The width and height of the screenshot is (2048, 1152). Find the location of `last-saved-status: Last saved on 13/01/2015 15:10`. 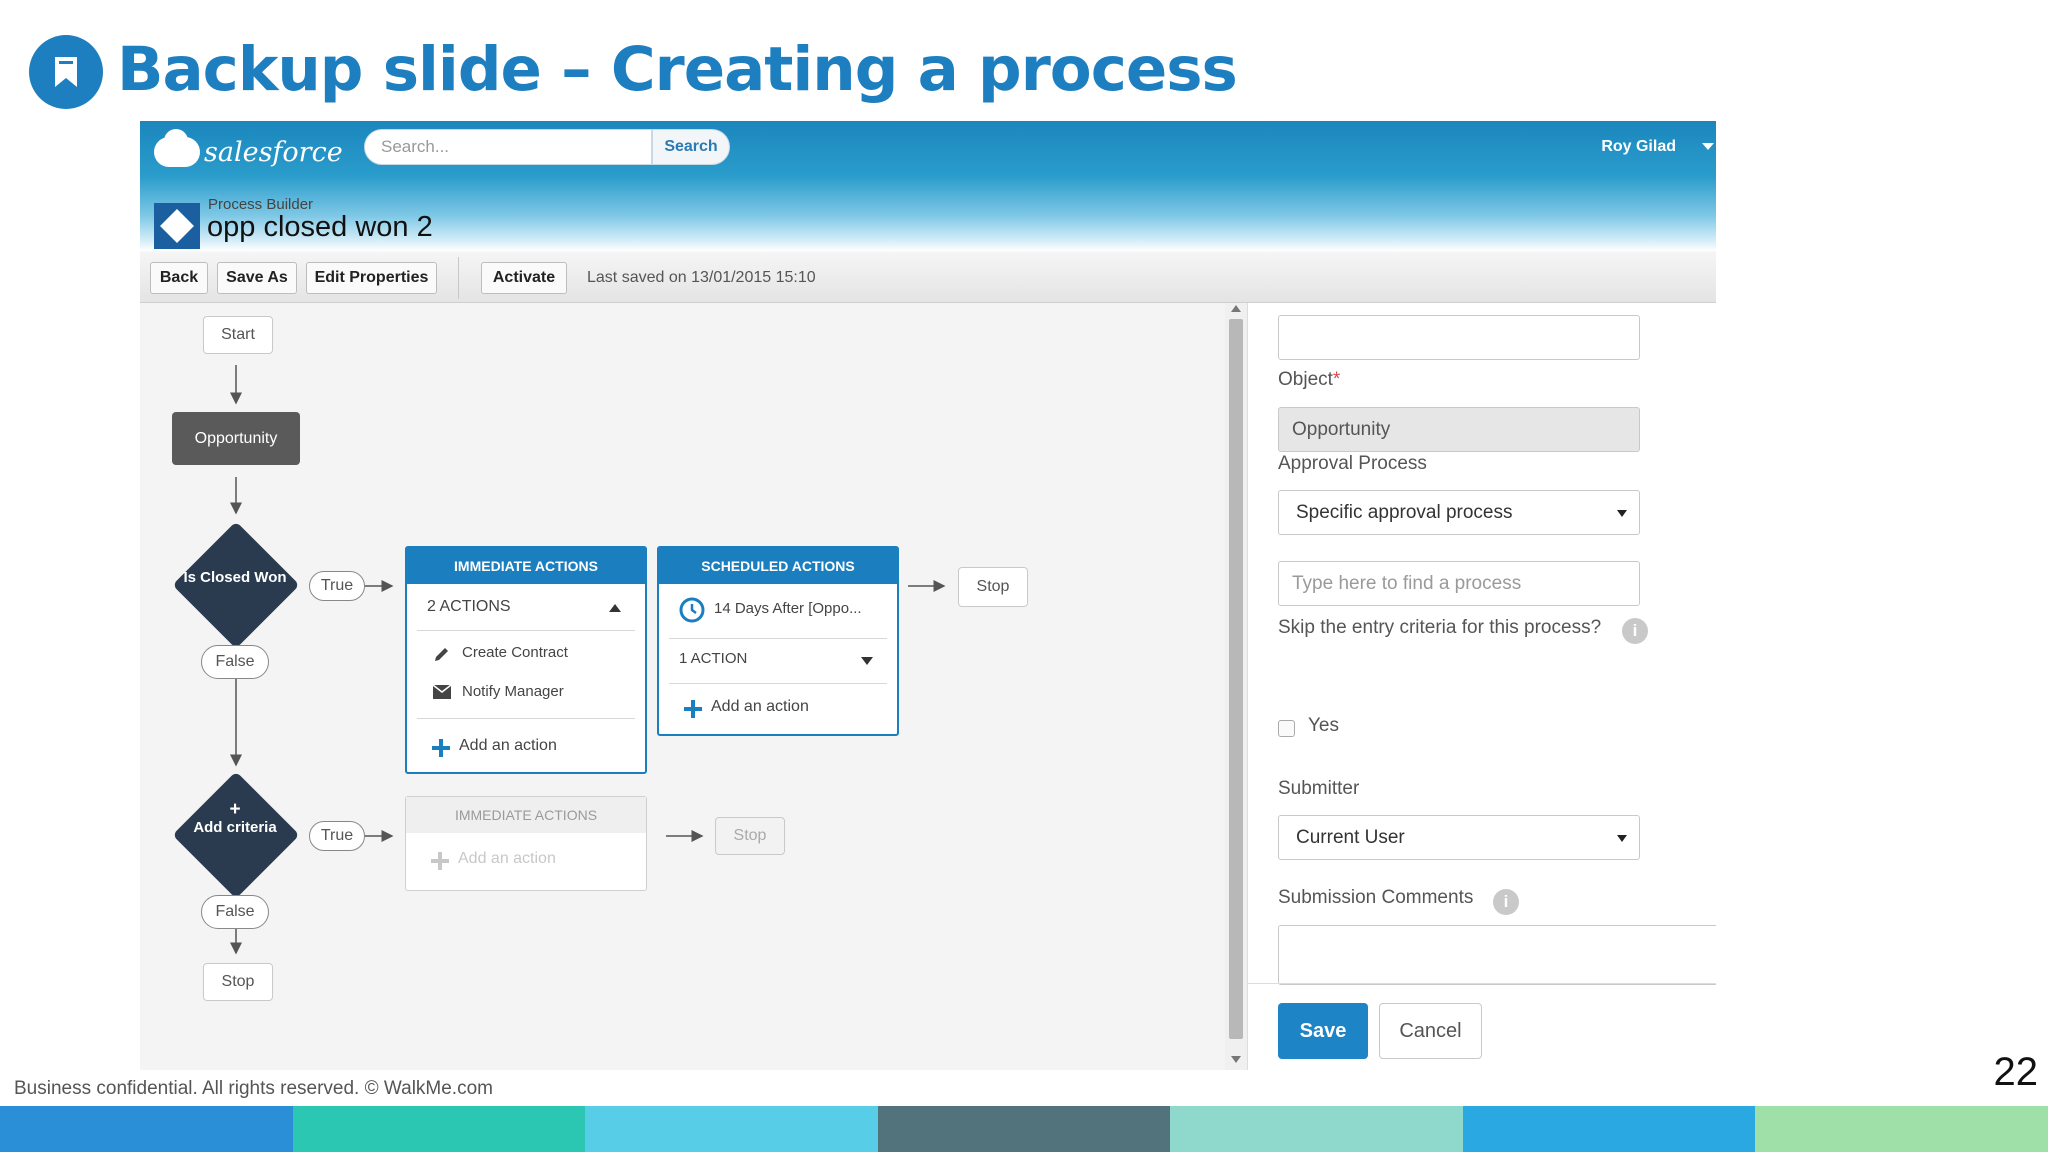

last-saved-status: Last saved on 13/01/2015 15:10 is located at coordinates (701, 277).